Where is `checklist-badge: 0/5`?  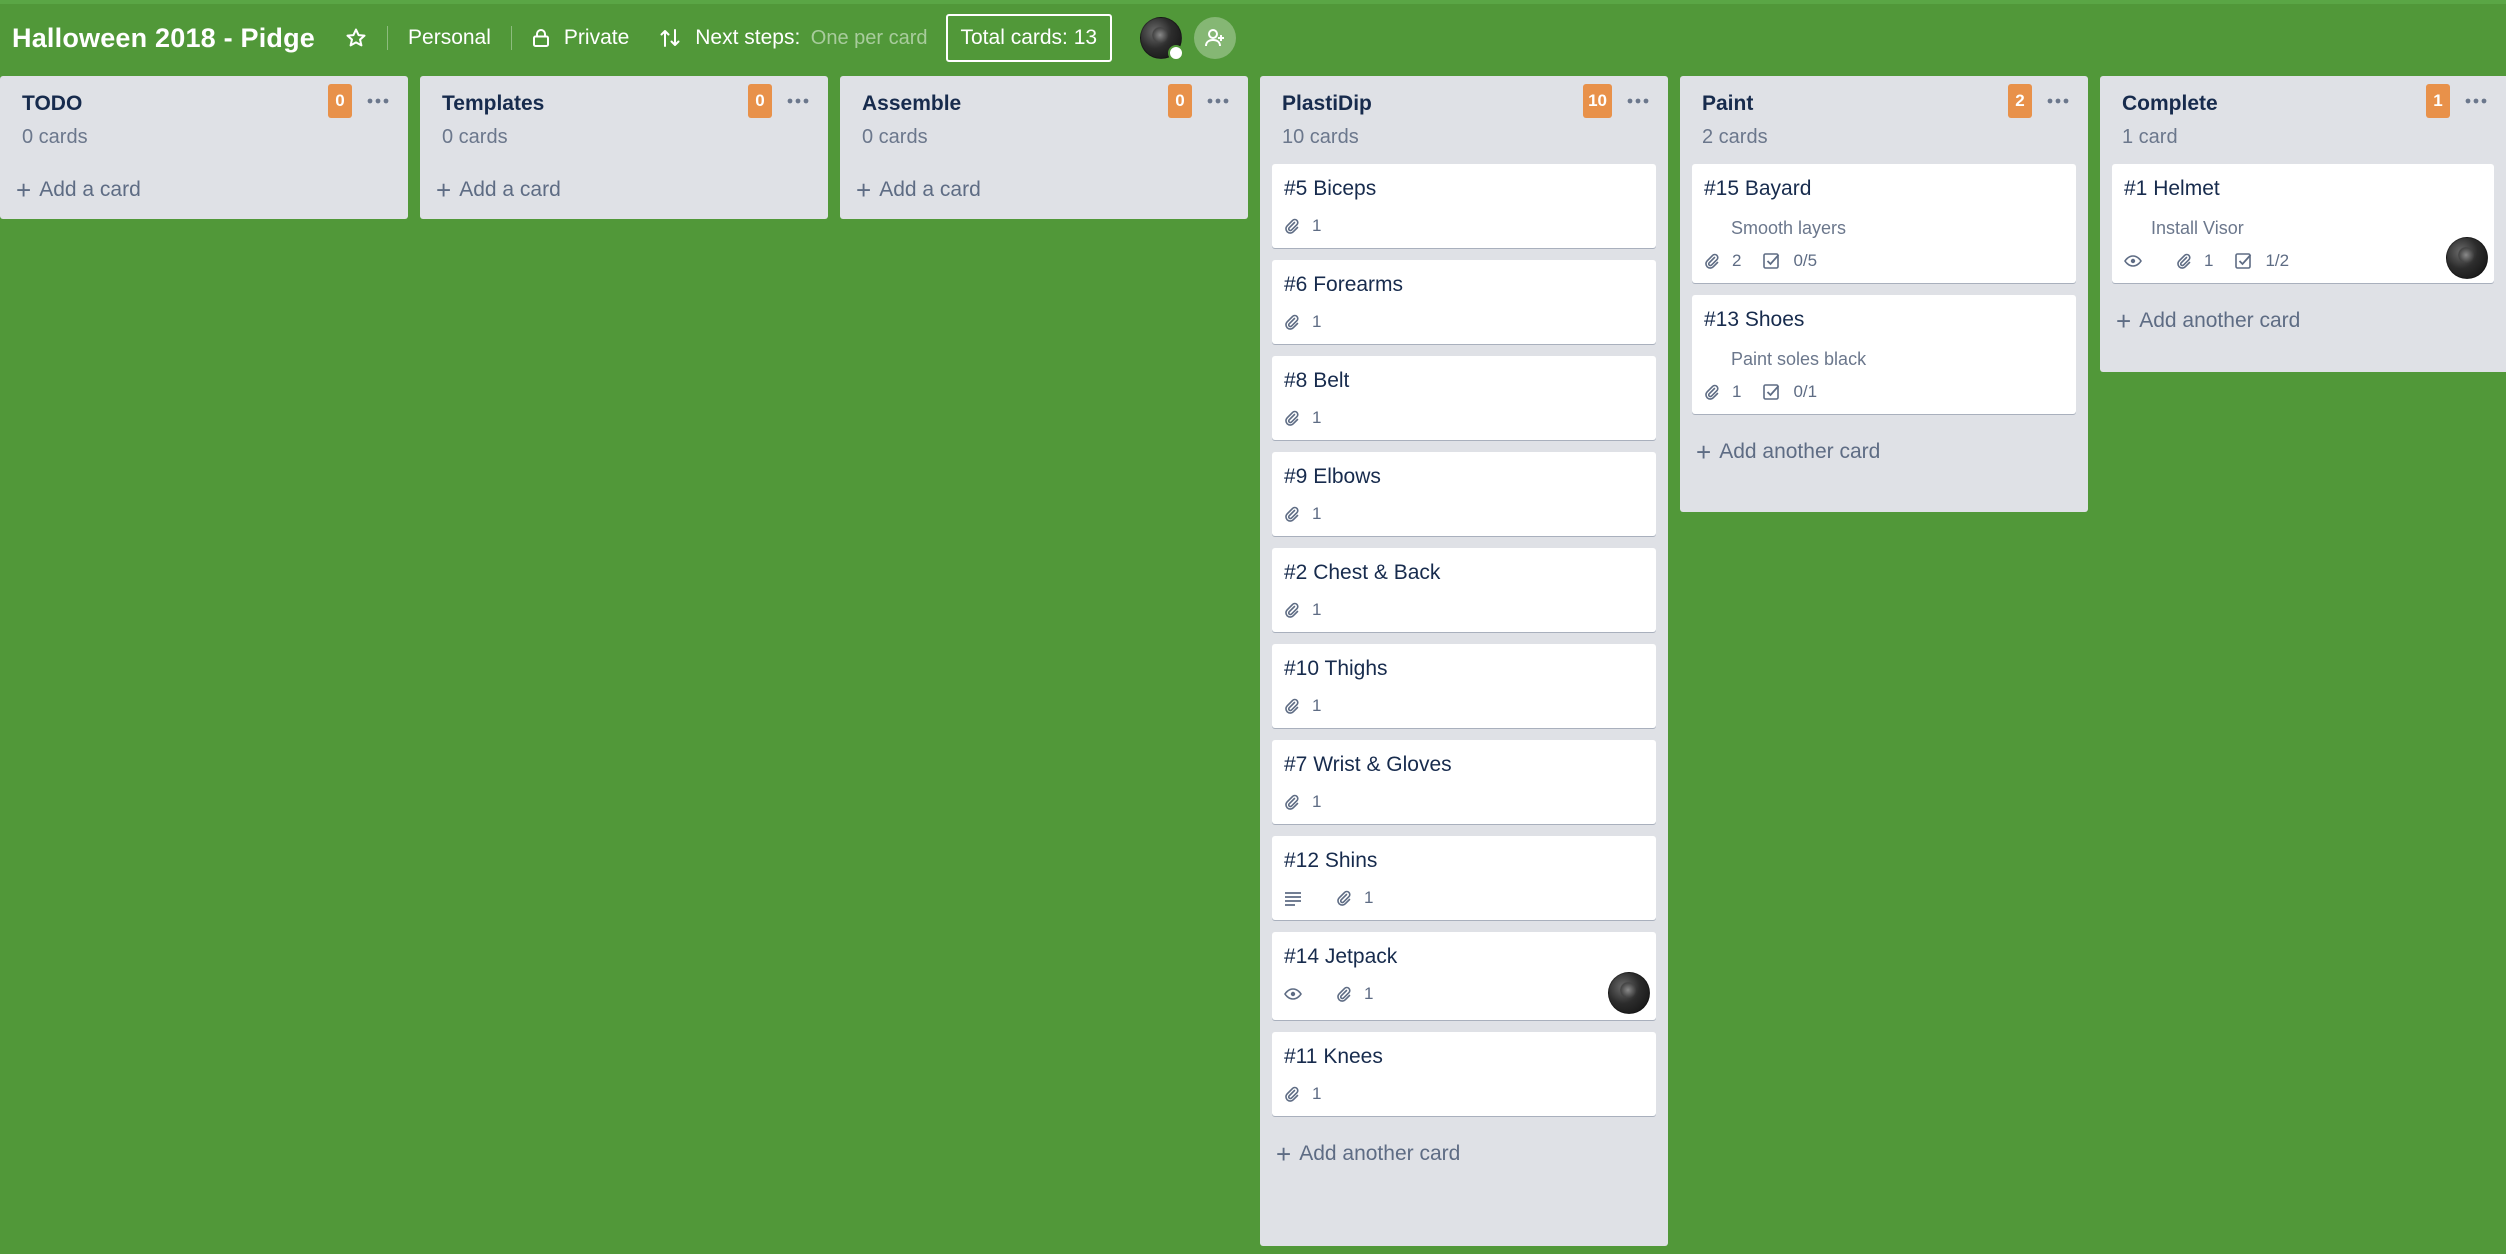 checklist-badge: 0/5 is located at coordinates (1790, 261).